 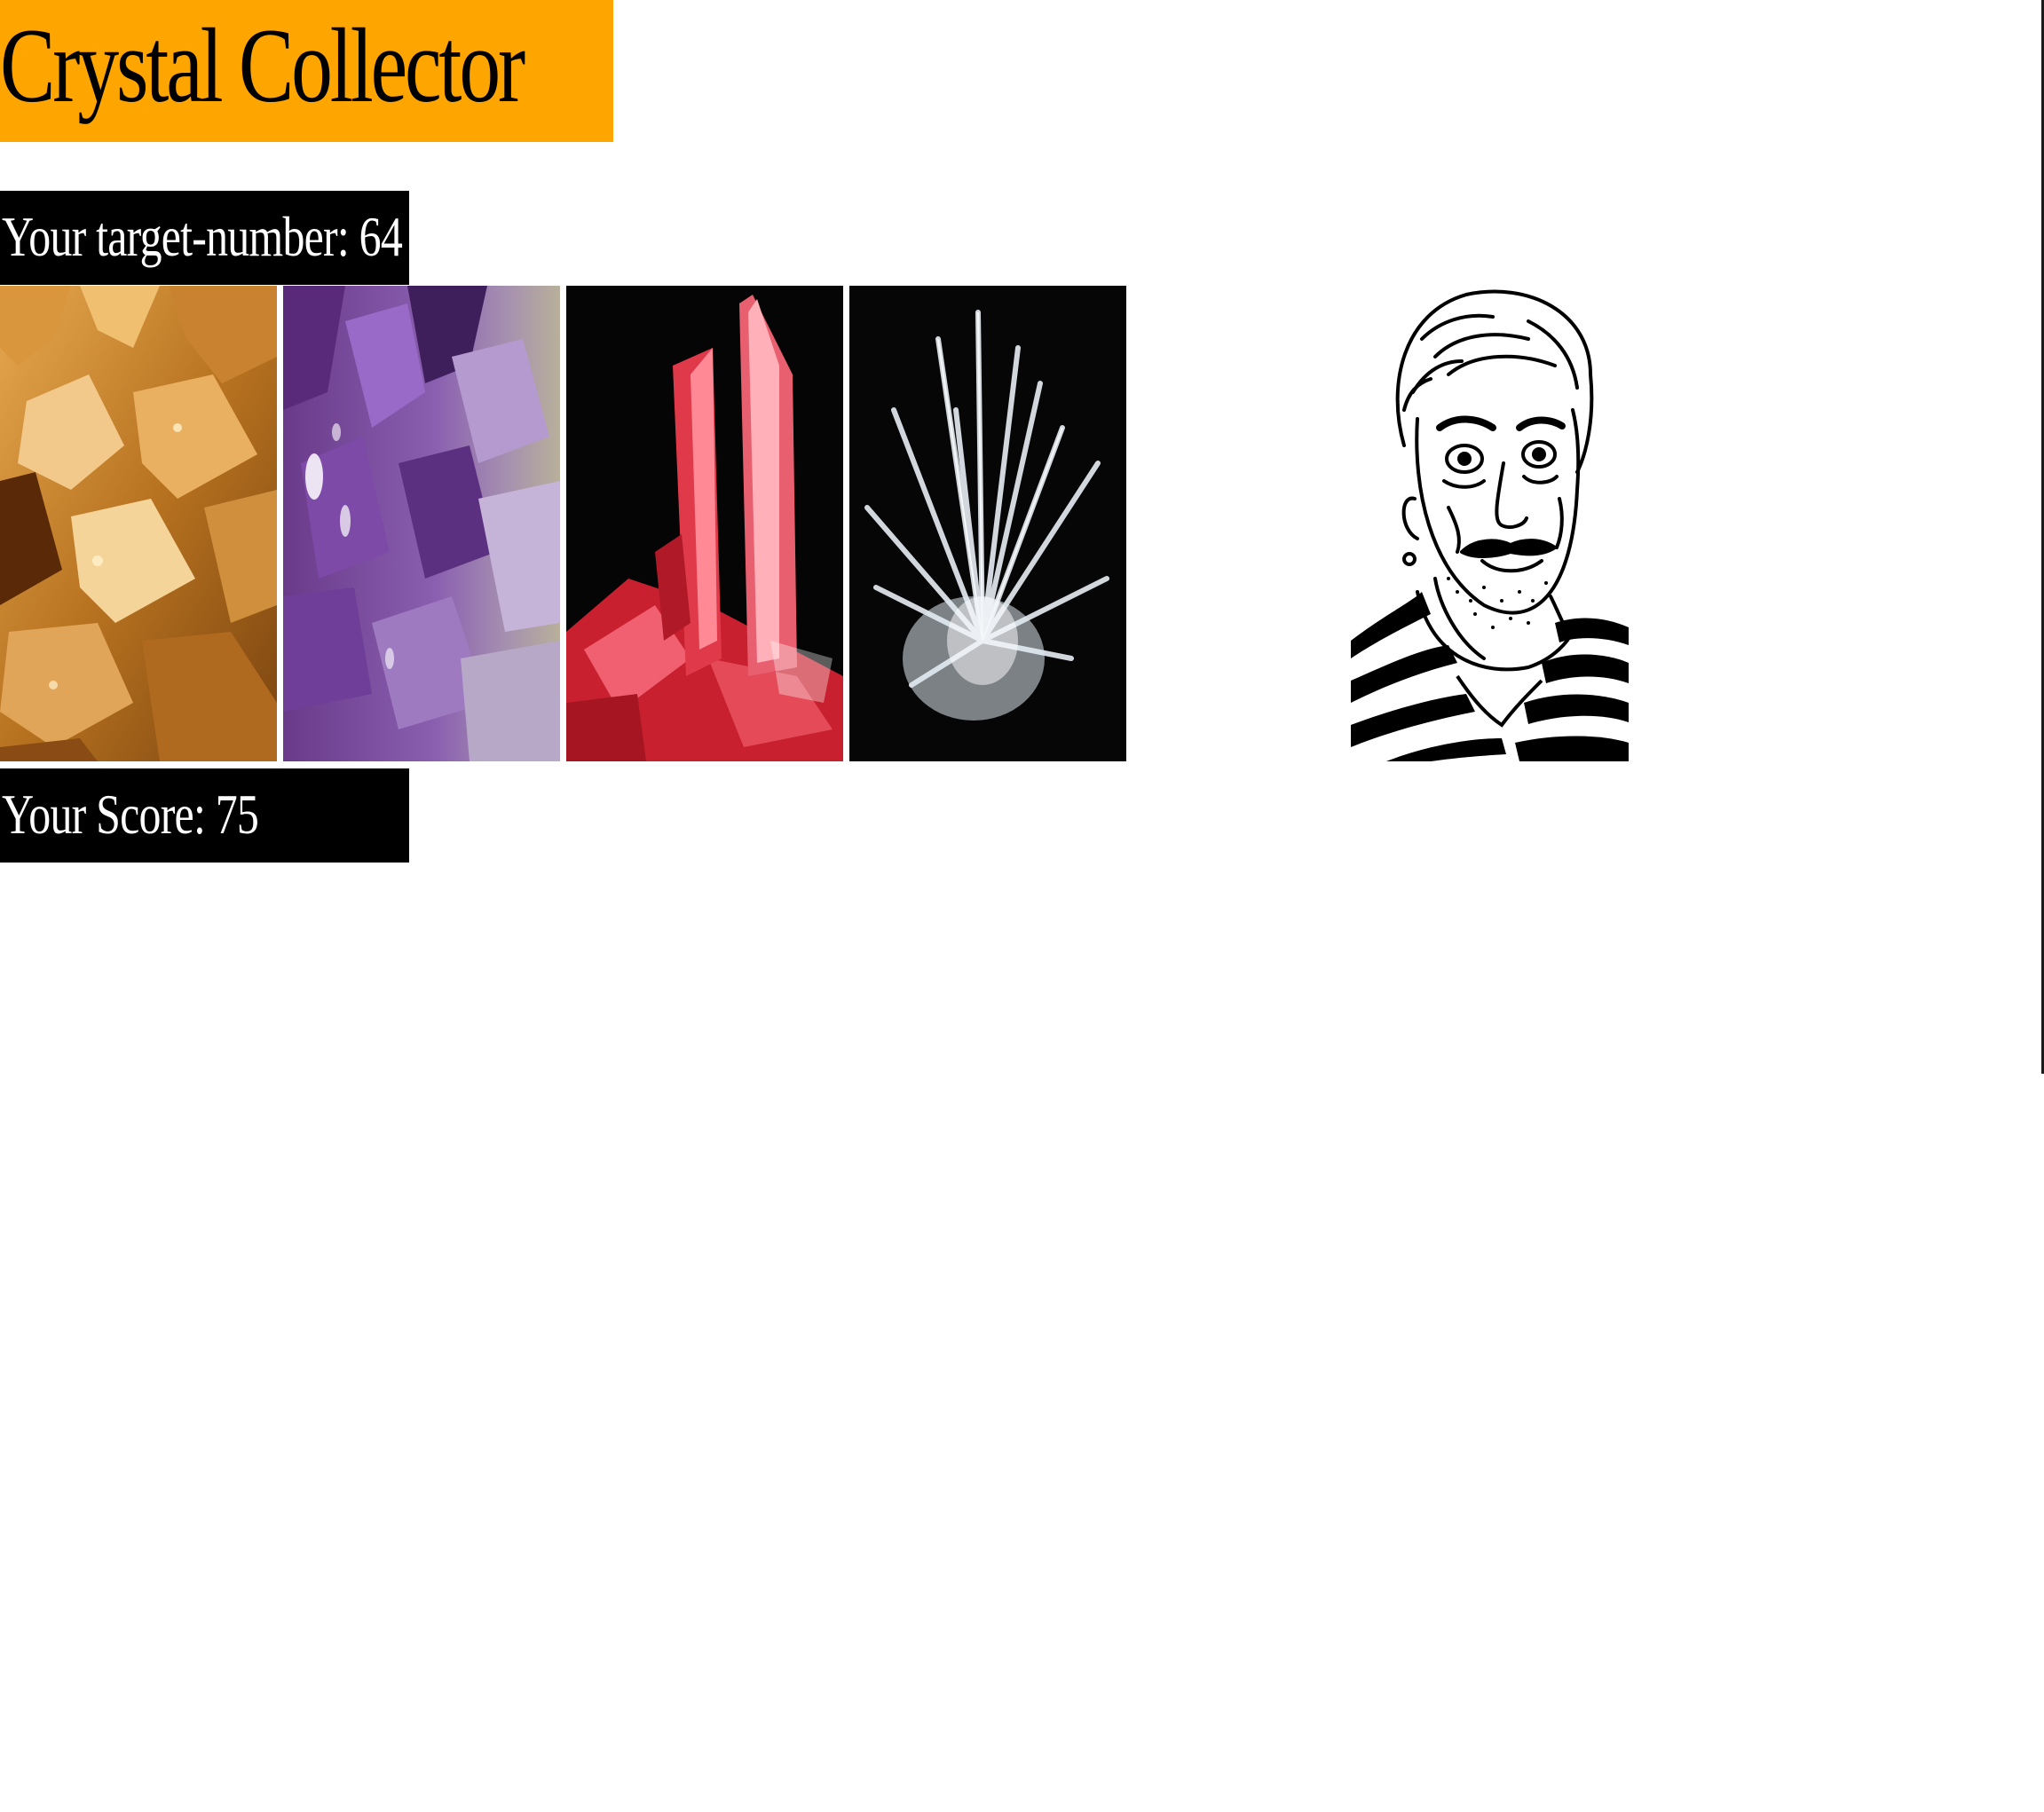 I want to click on amethyst-crystal-icon, so click(x=421, y=523).